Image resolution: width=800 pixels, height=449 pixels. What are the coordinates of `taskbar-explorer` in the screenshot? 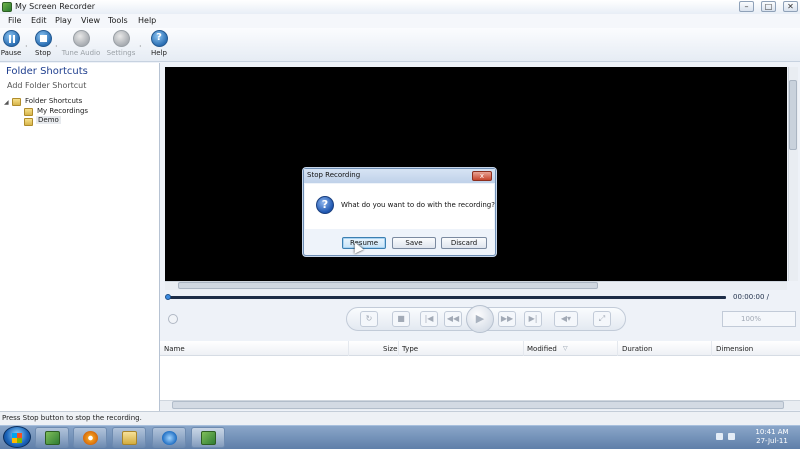 It's located at (129, 437).